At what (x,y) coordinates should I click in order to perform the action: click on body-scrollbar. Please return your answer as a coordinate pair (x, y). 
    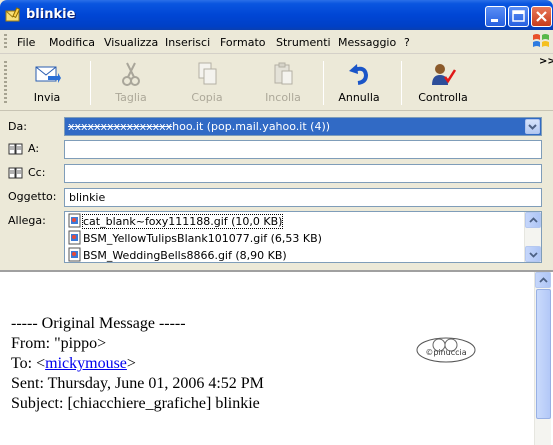
    Looking at the image, I should click on (542, 358).